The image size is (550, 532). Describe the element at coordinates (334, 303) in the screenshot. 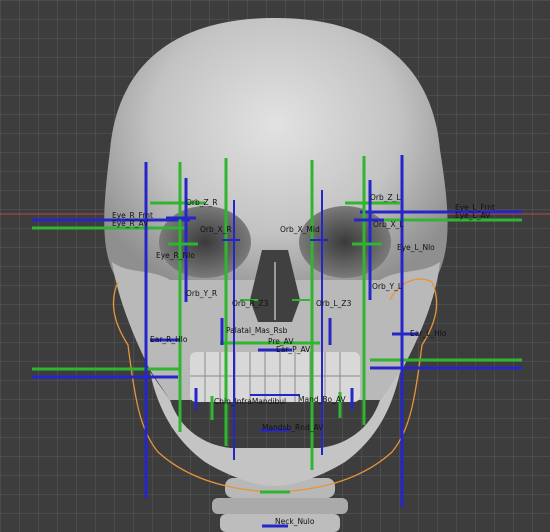

I see `label-orb-l-z3: Orb_L_Z3` at that location.